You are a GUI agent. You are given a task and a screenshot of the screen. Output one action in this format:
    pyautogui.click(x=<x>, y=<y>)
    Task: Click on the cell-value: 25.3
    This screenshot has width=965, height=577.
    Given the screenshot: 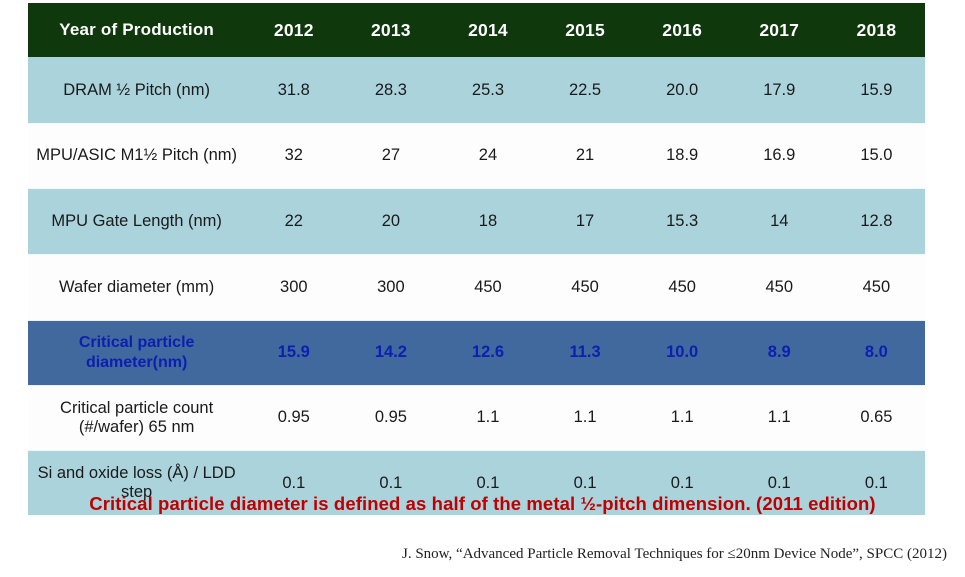 What is the action you would take?
    pyautogui.click(x=488, y=89)
    